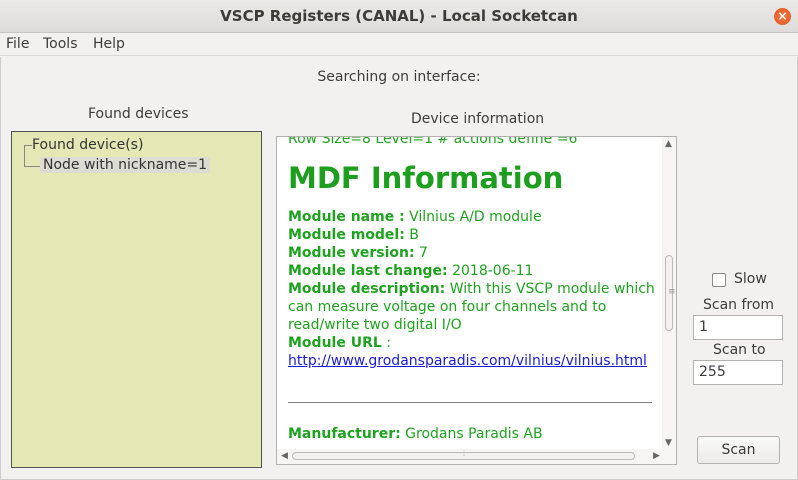 The image size is (798, 480). Describe the element at coordinates (399, 44) in the screenshot. I see `menu-bar: File Tools Help` at that location.